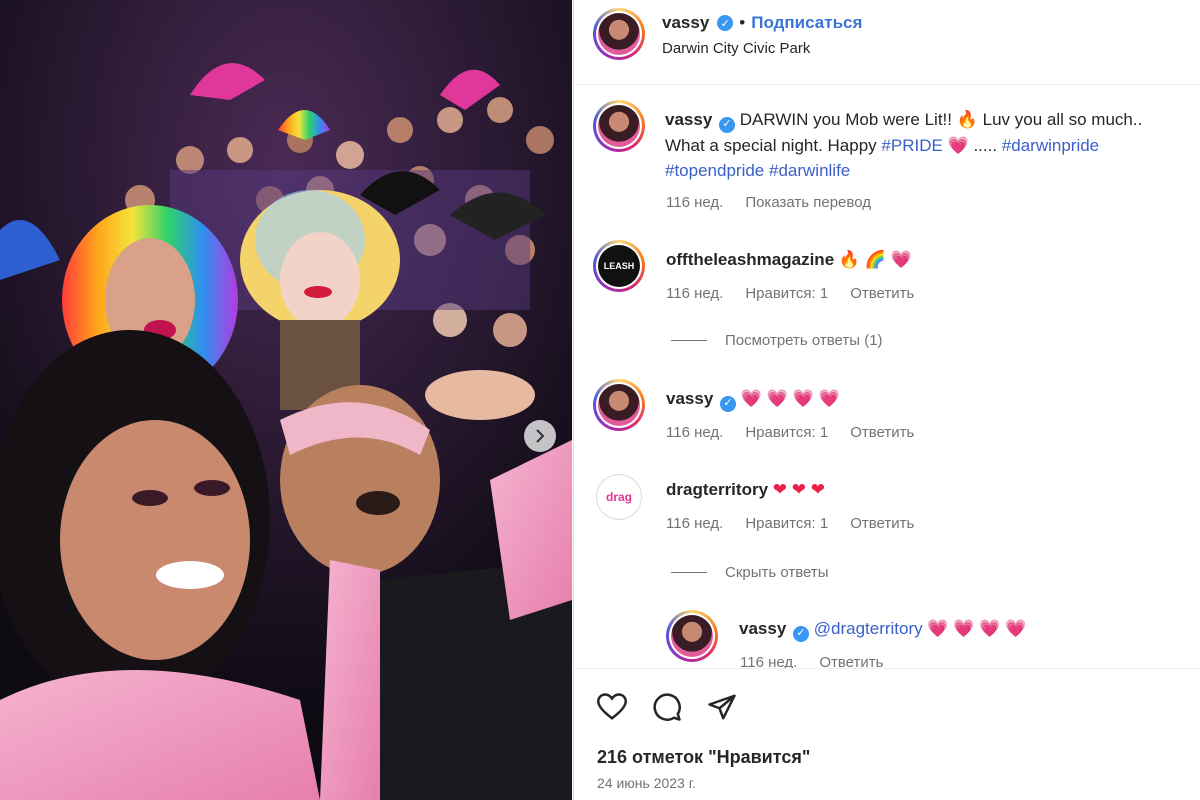 The width and height of the screenshot is (1200, 800). What do you see at coordinates (717, 489) in the screenshot?
I see `comment-username: dragterritory` at bounding box center [717, 489].